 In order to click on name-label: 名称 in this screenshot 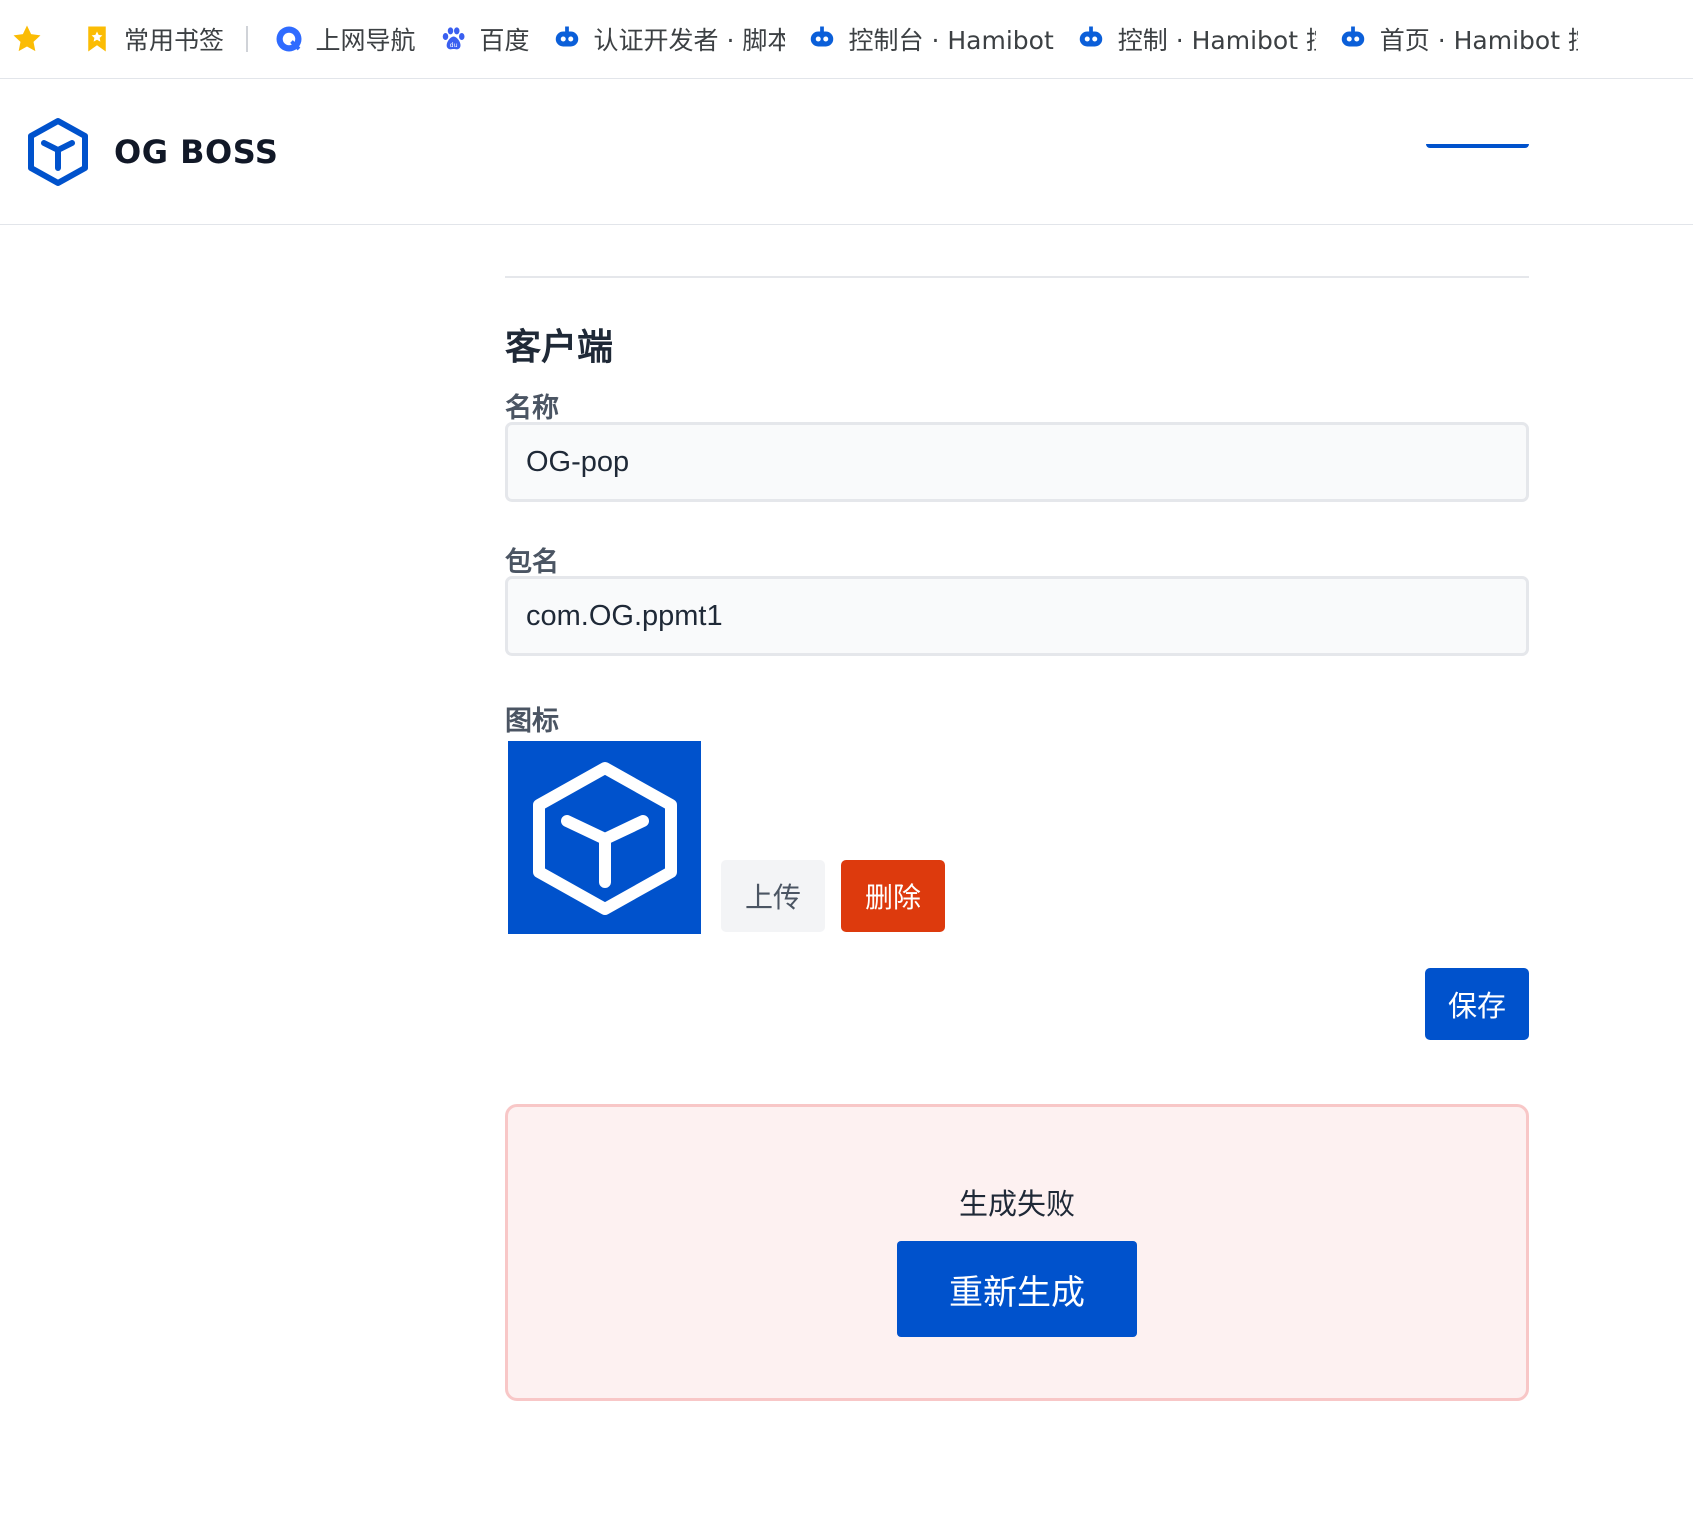, I will do `click(532, 408)`.